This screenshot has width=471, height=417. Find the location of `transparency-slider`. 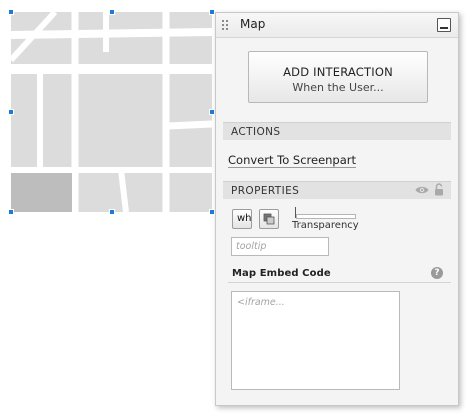

transparency-slider is located at coordinates (326, 216).